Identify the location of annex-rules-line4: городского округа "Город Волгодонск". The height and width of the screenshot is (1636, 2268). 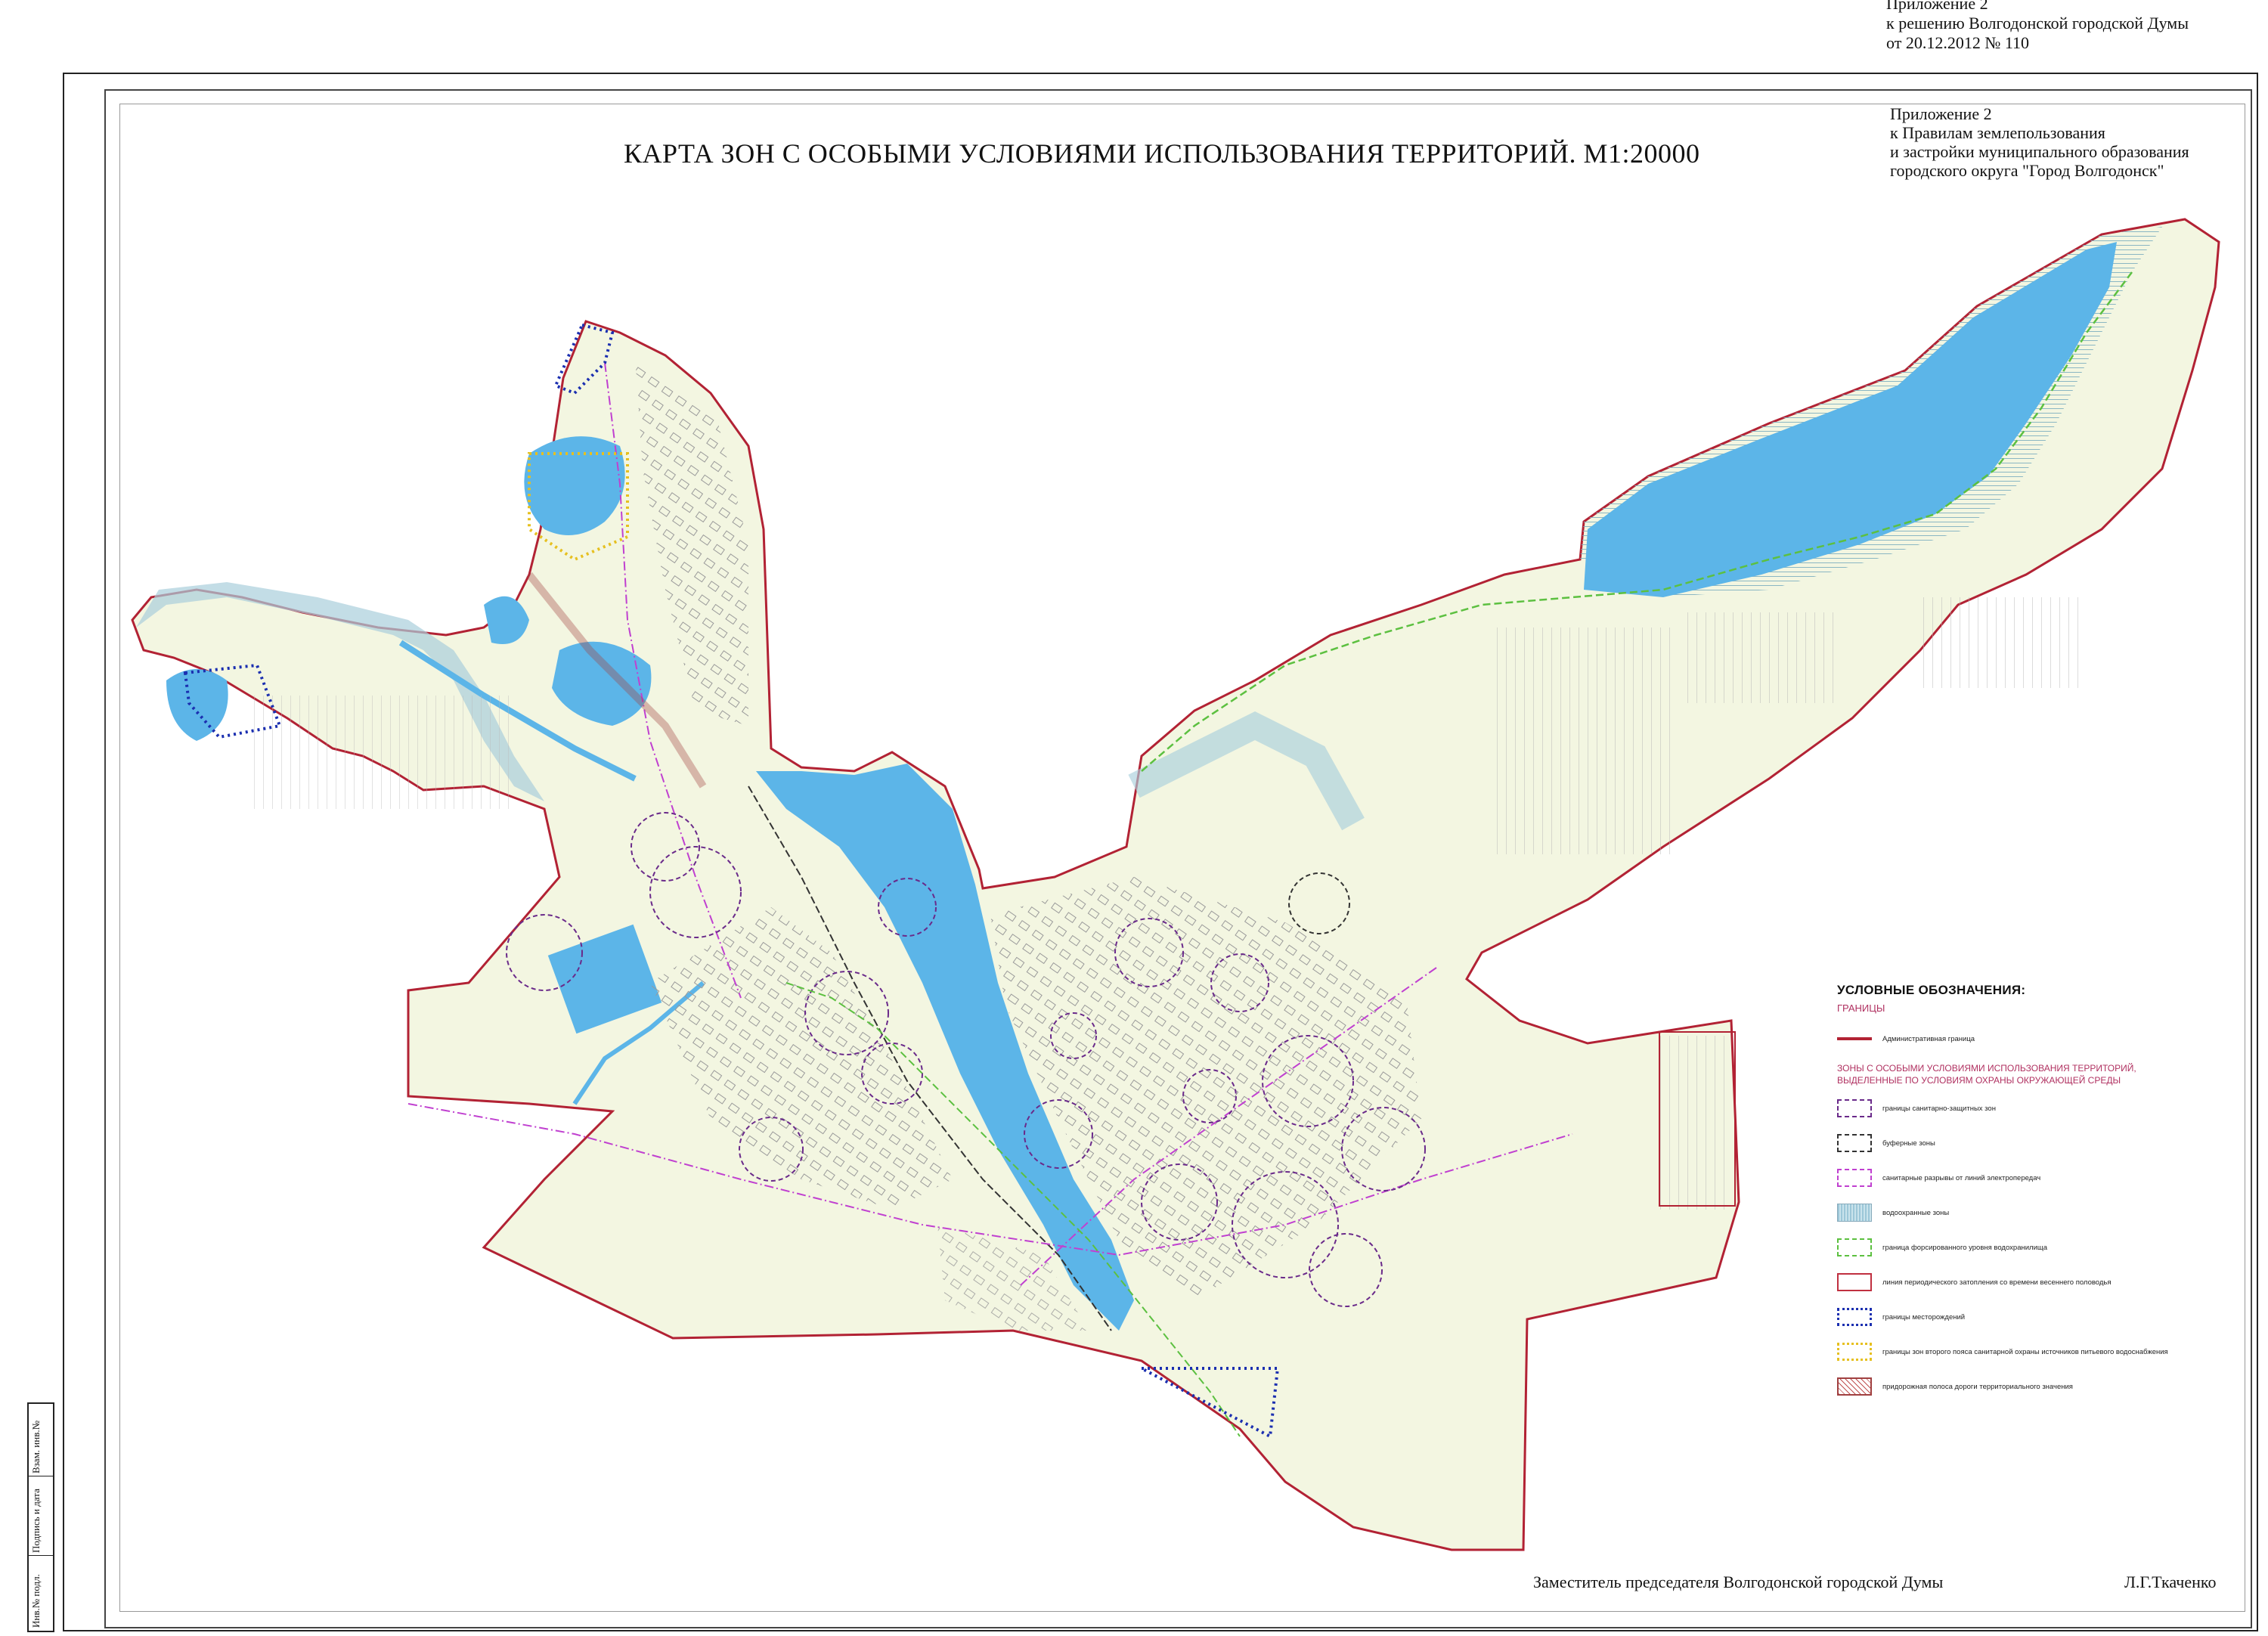
(2027, 170).